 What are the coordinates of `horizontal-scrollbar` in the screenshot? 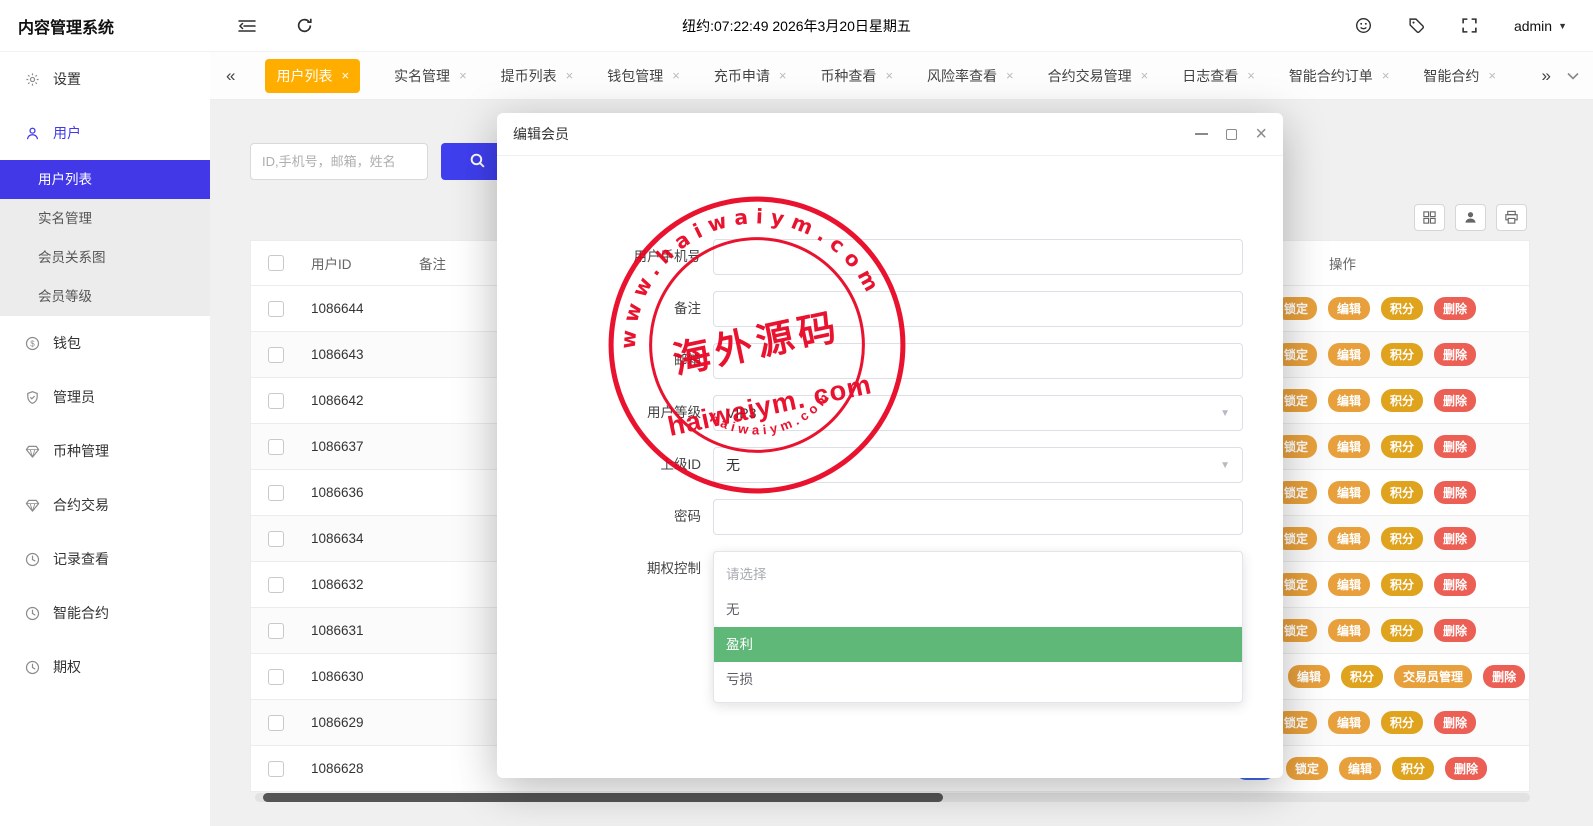 It's located at (892, 797).